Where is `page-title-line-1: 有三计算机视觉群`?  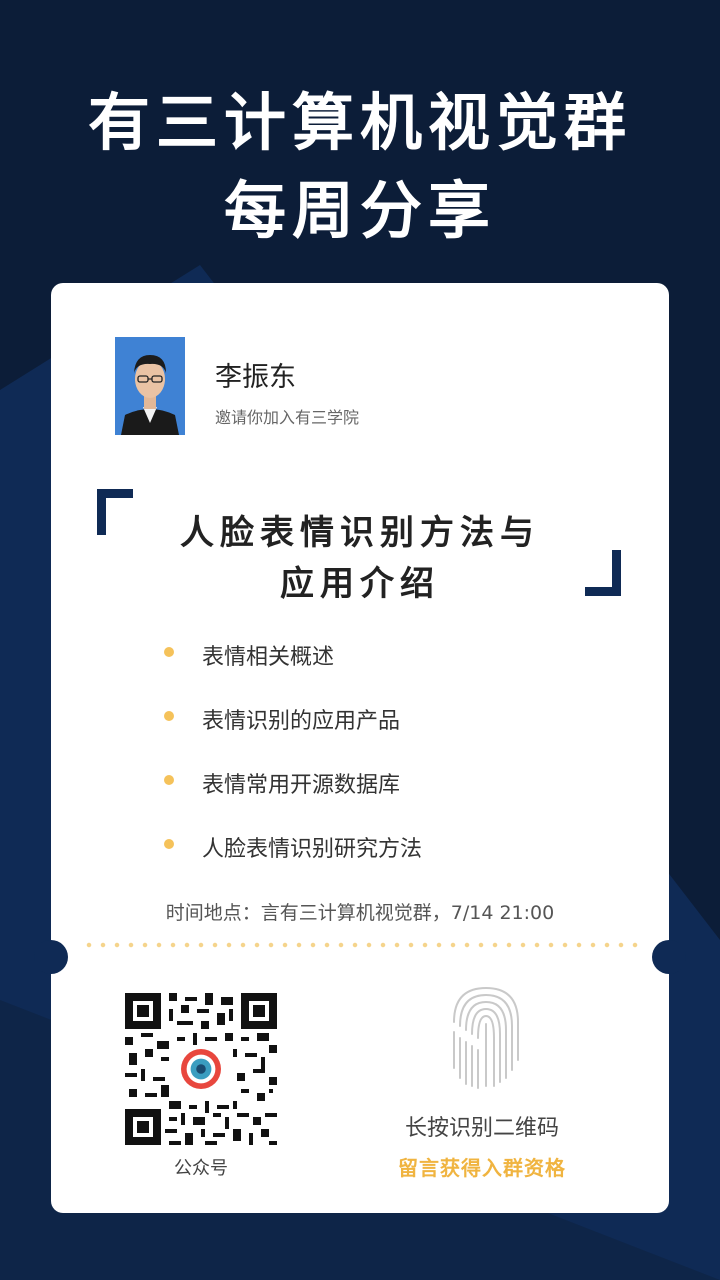
page-title-line-1: 有三计算机视觉群 is located at coordinates (359, 122).